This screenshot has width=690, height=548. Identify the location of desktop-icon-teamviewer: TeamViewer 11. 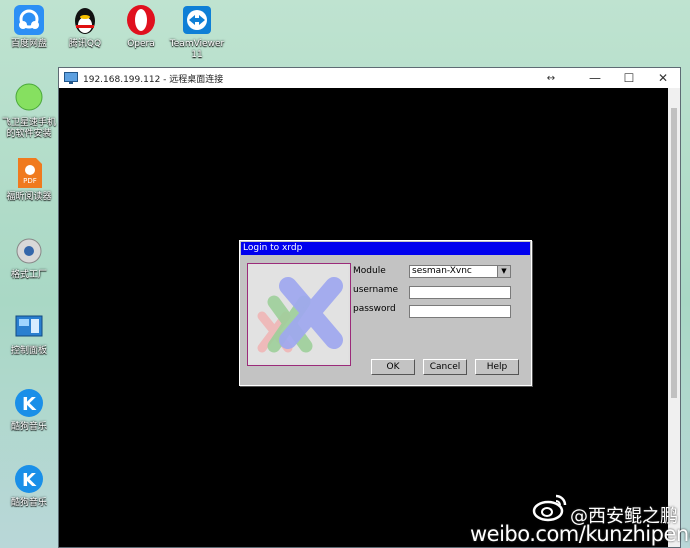
(197, 32).